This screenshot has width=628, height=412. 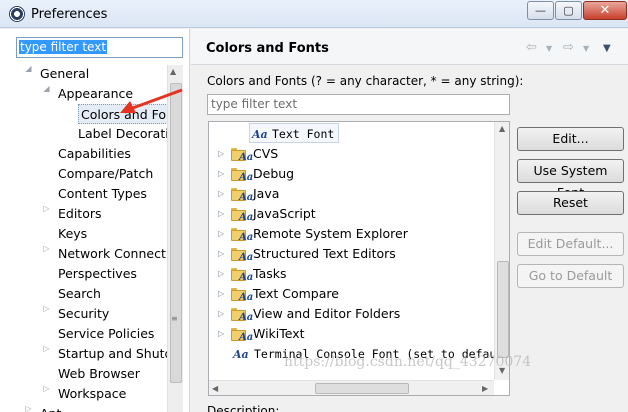 What do you see at coordinates (607, 48) in the screenshot?
I see `view-menu-icon: ▼` at bounding box center [607, 48].